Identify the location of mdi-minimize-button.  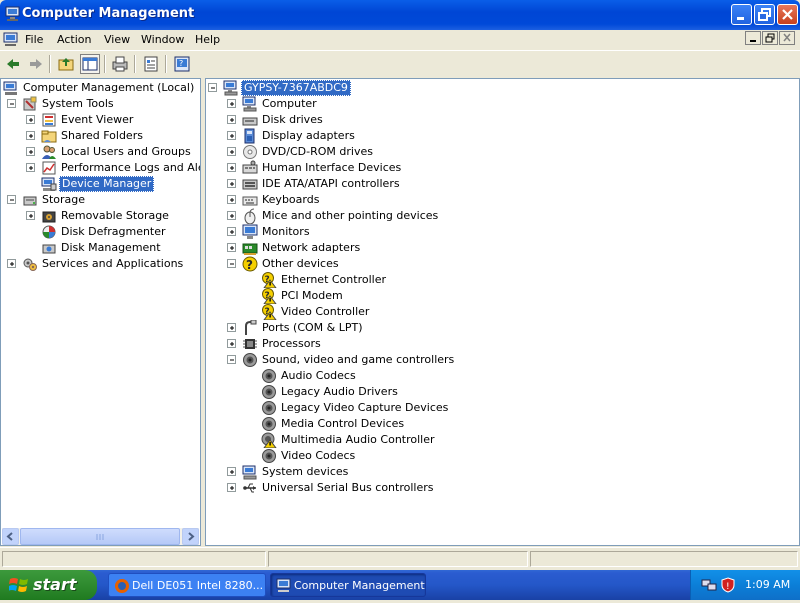
(753, 38).